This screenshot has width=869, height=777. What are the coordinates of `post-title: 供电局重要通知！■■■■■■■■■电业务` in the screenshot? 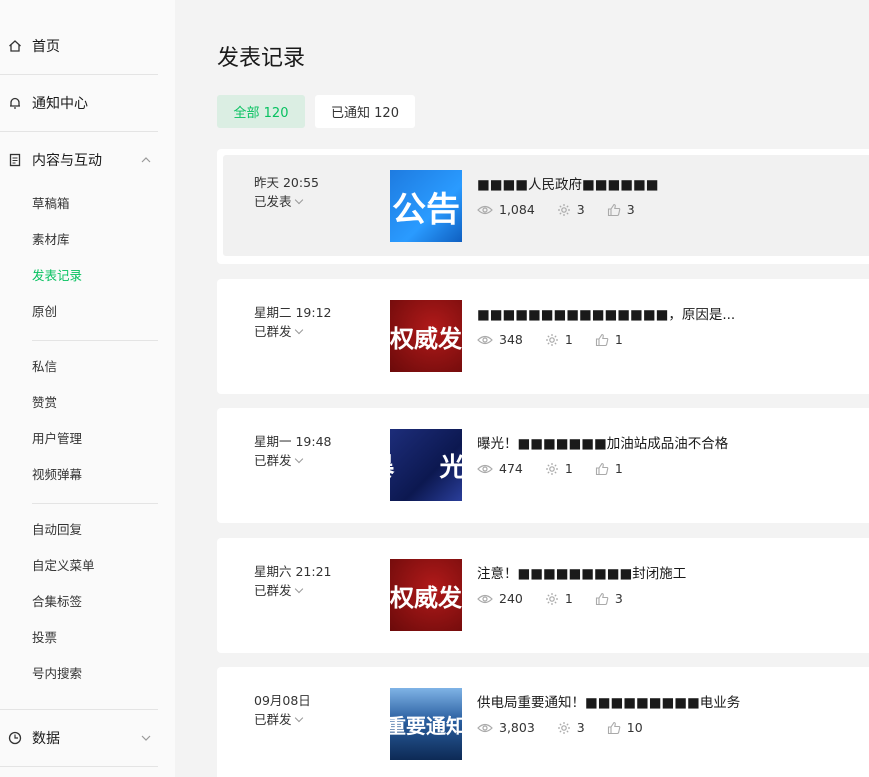 It's located at (667, 701).